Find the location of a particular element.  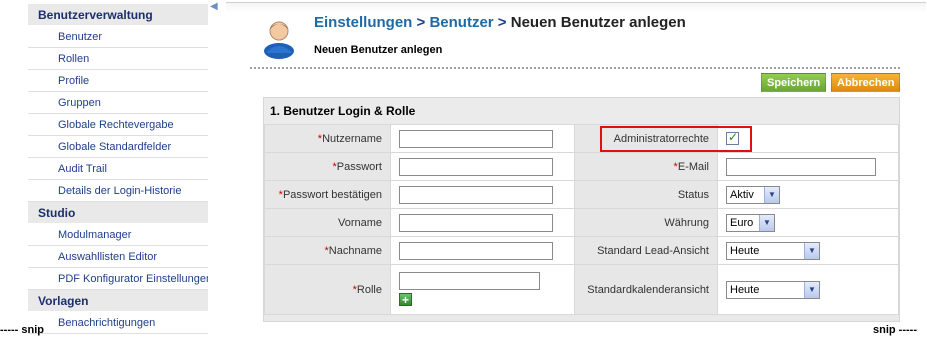

username-input is located at coordinates (476, 138).